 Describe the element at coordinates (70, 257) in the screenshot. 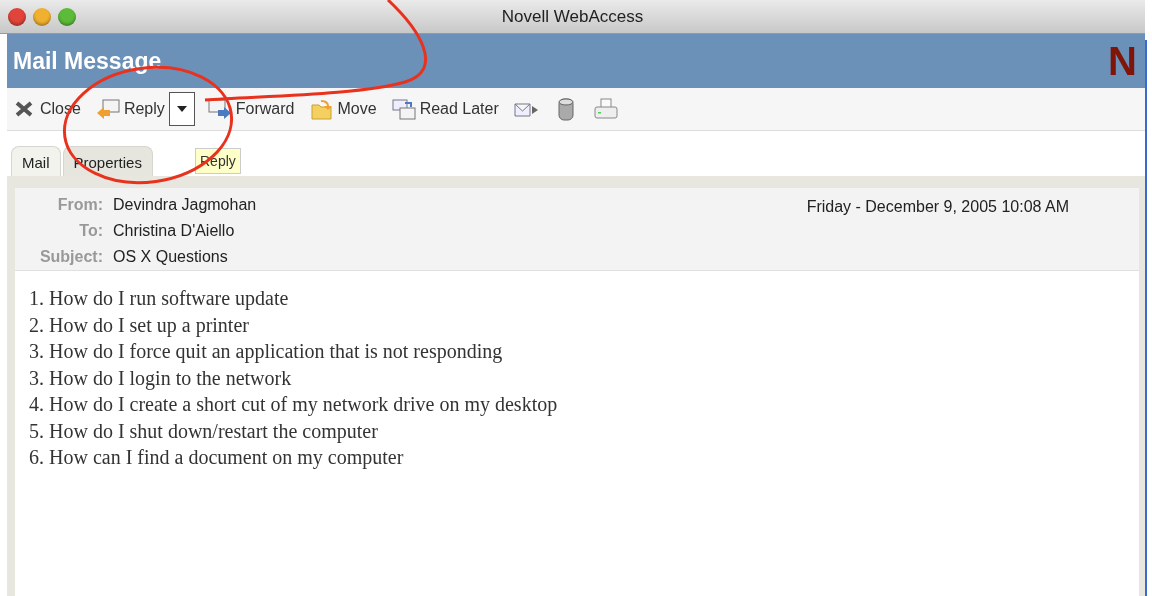

I see `field-label: Subject:` at that location.